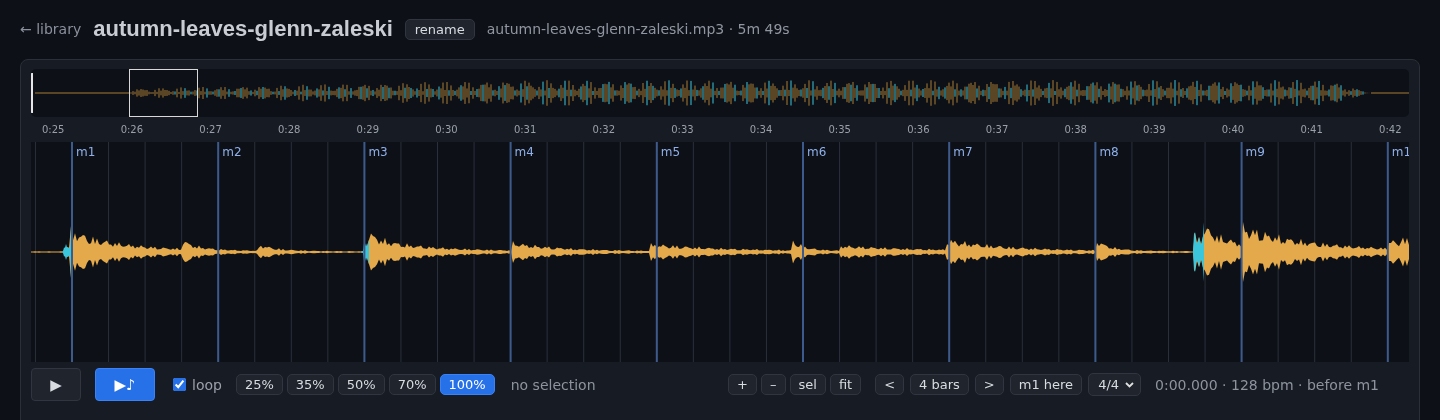 This screenshot has width=1440, height=420. I want to click on time-tick: 0:35, so click(839, 129).